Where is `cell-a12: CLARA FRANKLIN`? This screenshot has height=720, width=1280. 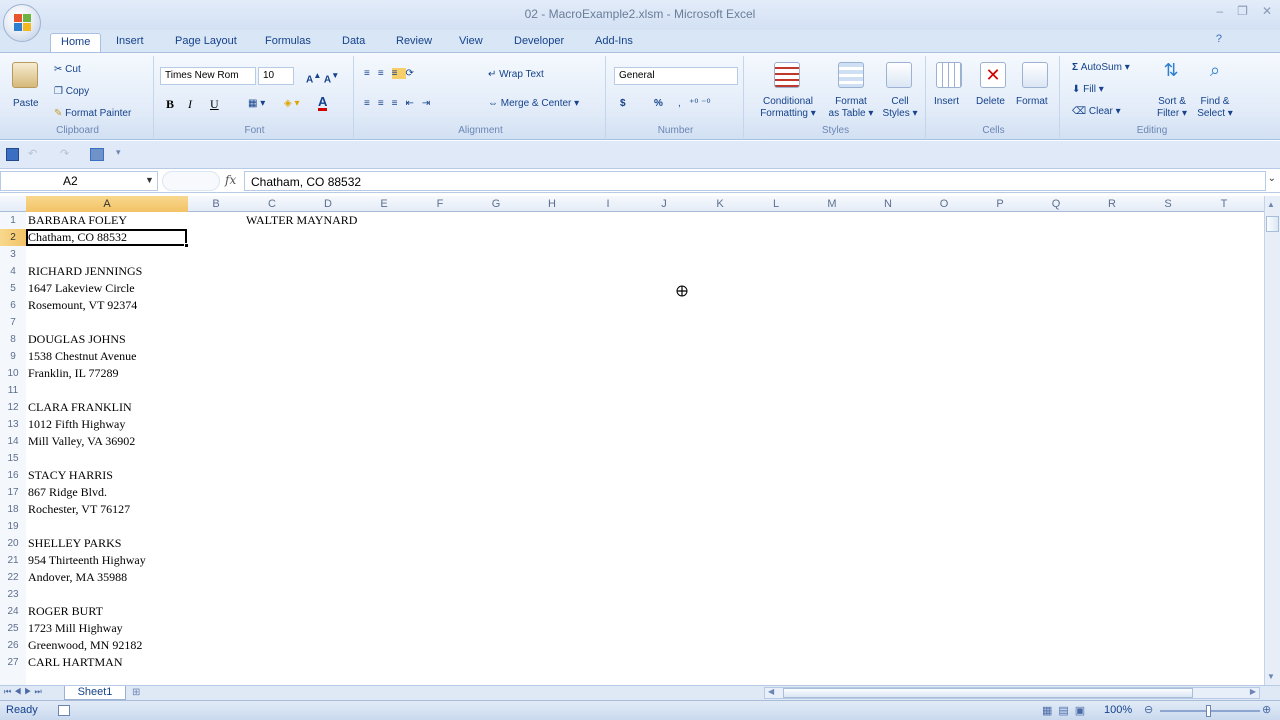 cell-a12: CLARA FRANKLIN is located at coordinates (80, 407).